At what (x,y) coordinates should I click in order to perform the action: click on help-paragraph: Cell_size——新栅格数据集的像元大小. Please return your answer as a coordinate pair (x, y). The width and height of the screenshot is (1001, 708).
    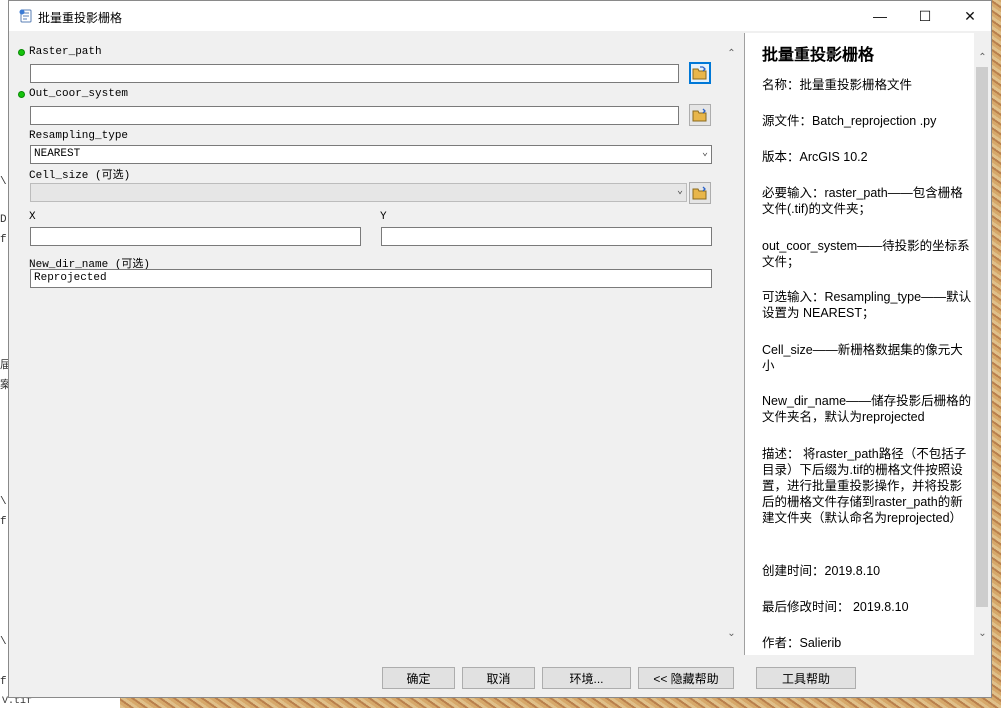
    Looking at the image, I should click on (862, 358).